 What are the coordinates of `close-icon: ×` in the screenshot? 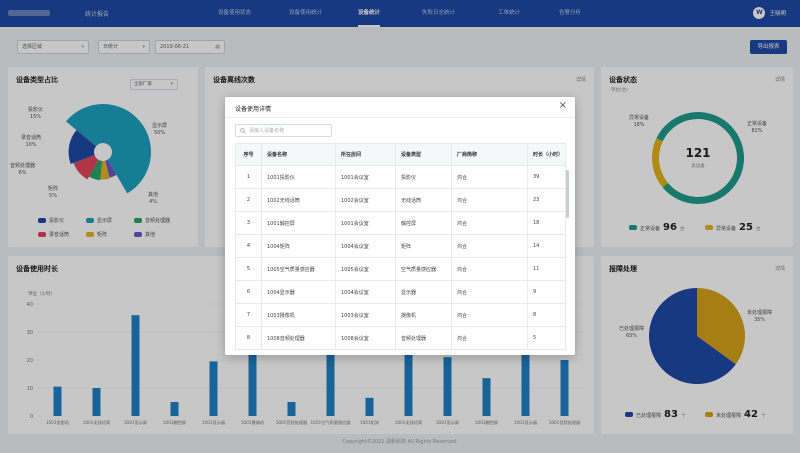 It's located at (563, 105).